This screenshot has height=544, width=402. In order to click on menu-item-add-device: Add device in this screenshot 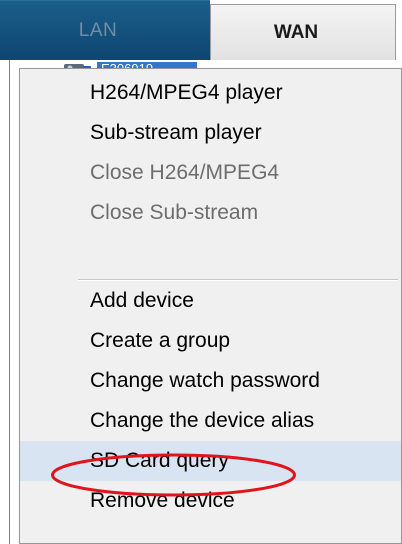, I will do `click(210, 301)`.